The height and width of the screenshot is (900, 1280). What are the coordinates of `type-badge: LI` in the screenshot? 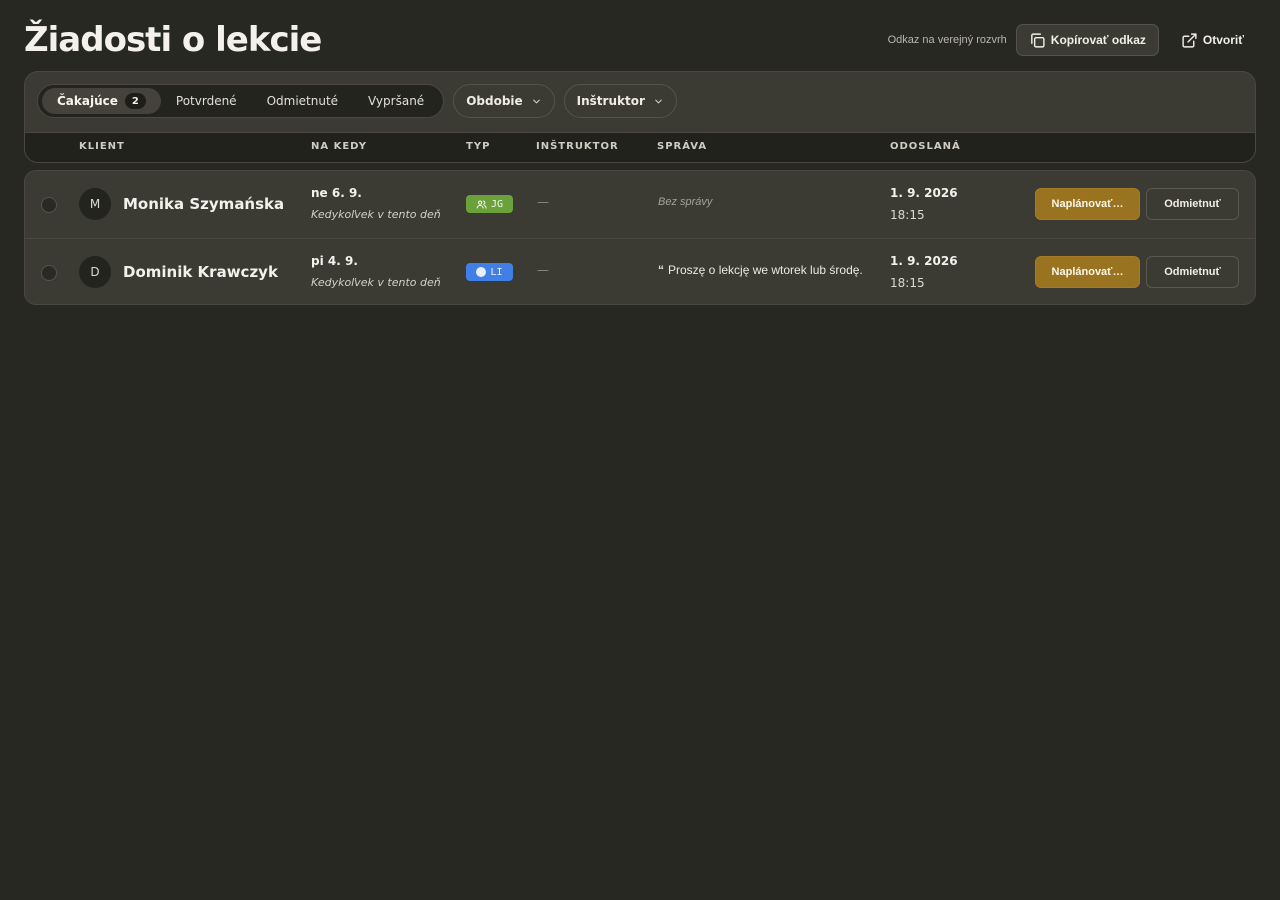 It's located at (489, 272).